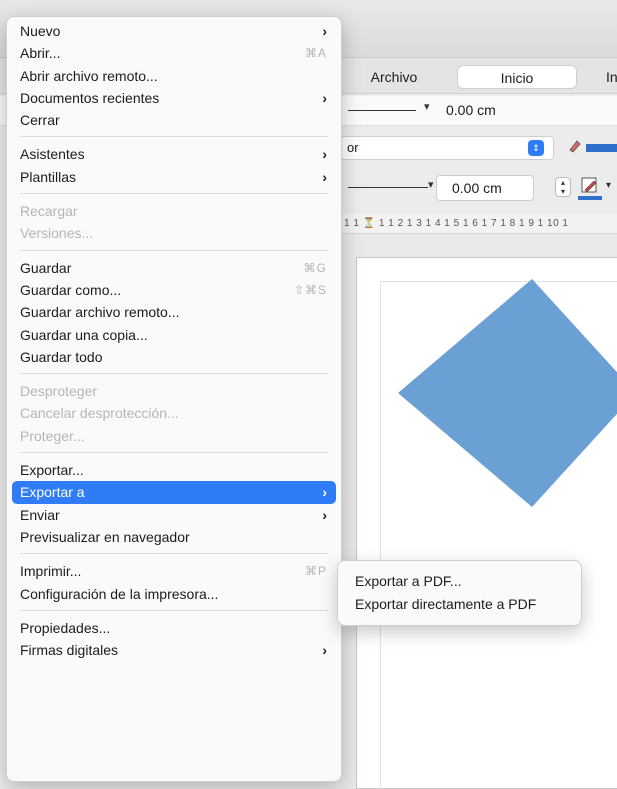 The image size is (617, 789). I want to click on menu-item-asistentes: Asistentes ›, so click(174, 154).